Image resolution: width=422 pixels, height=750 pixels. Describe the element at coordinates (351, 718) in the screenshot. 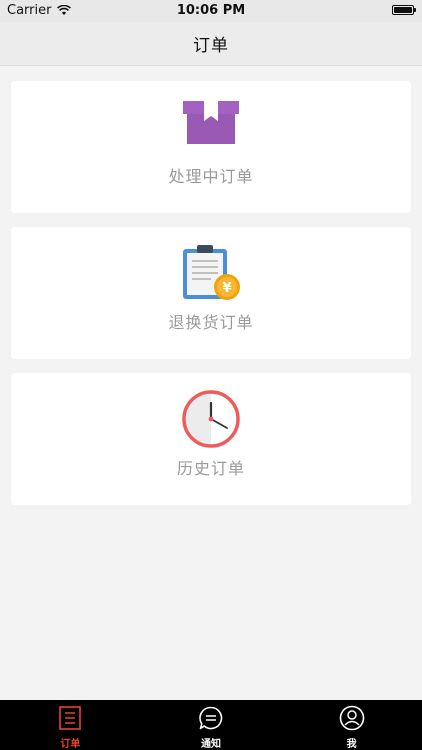

I see `user-profile-icon` at that location.